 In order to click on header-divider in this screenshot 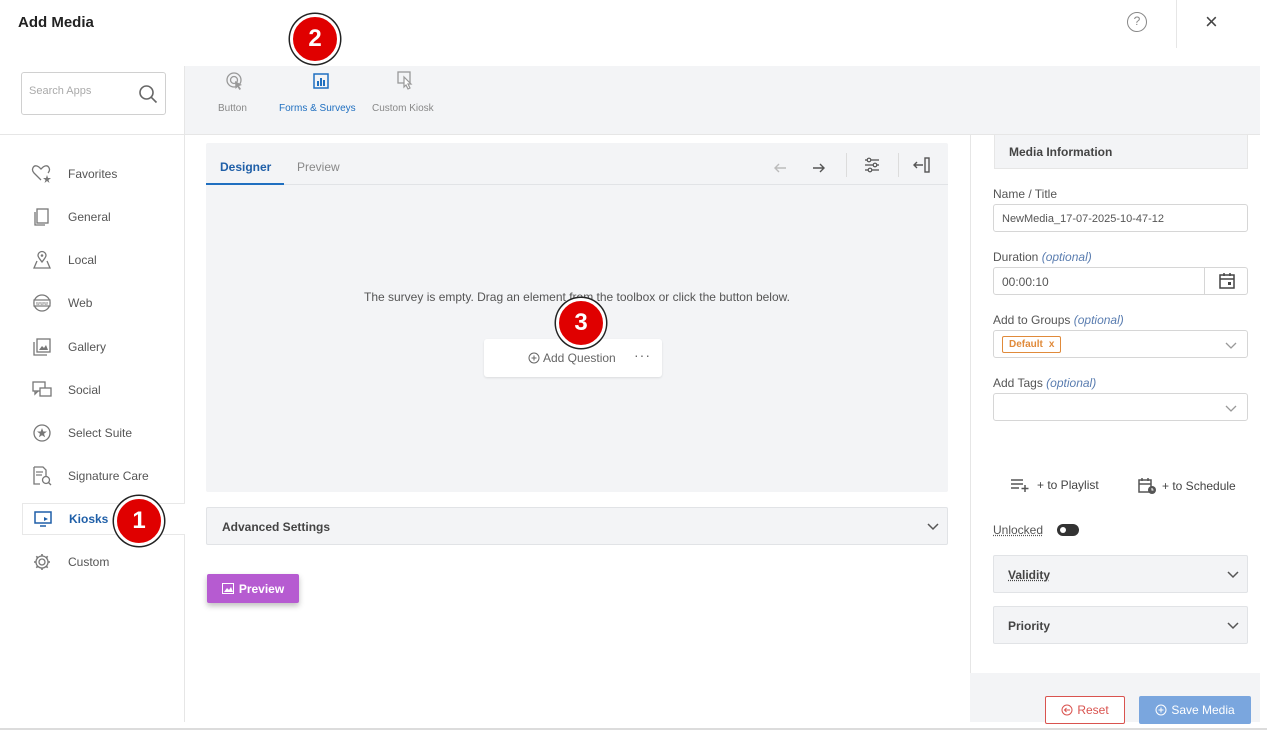, I will do `click(1176, 24)`.